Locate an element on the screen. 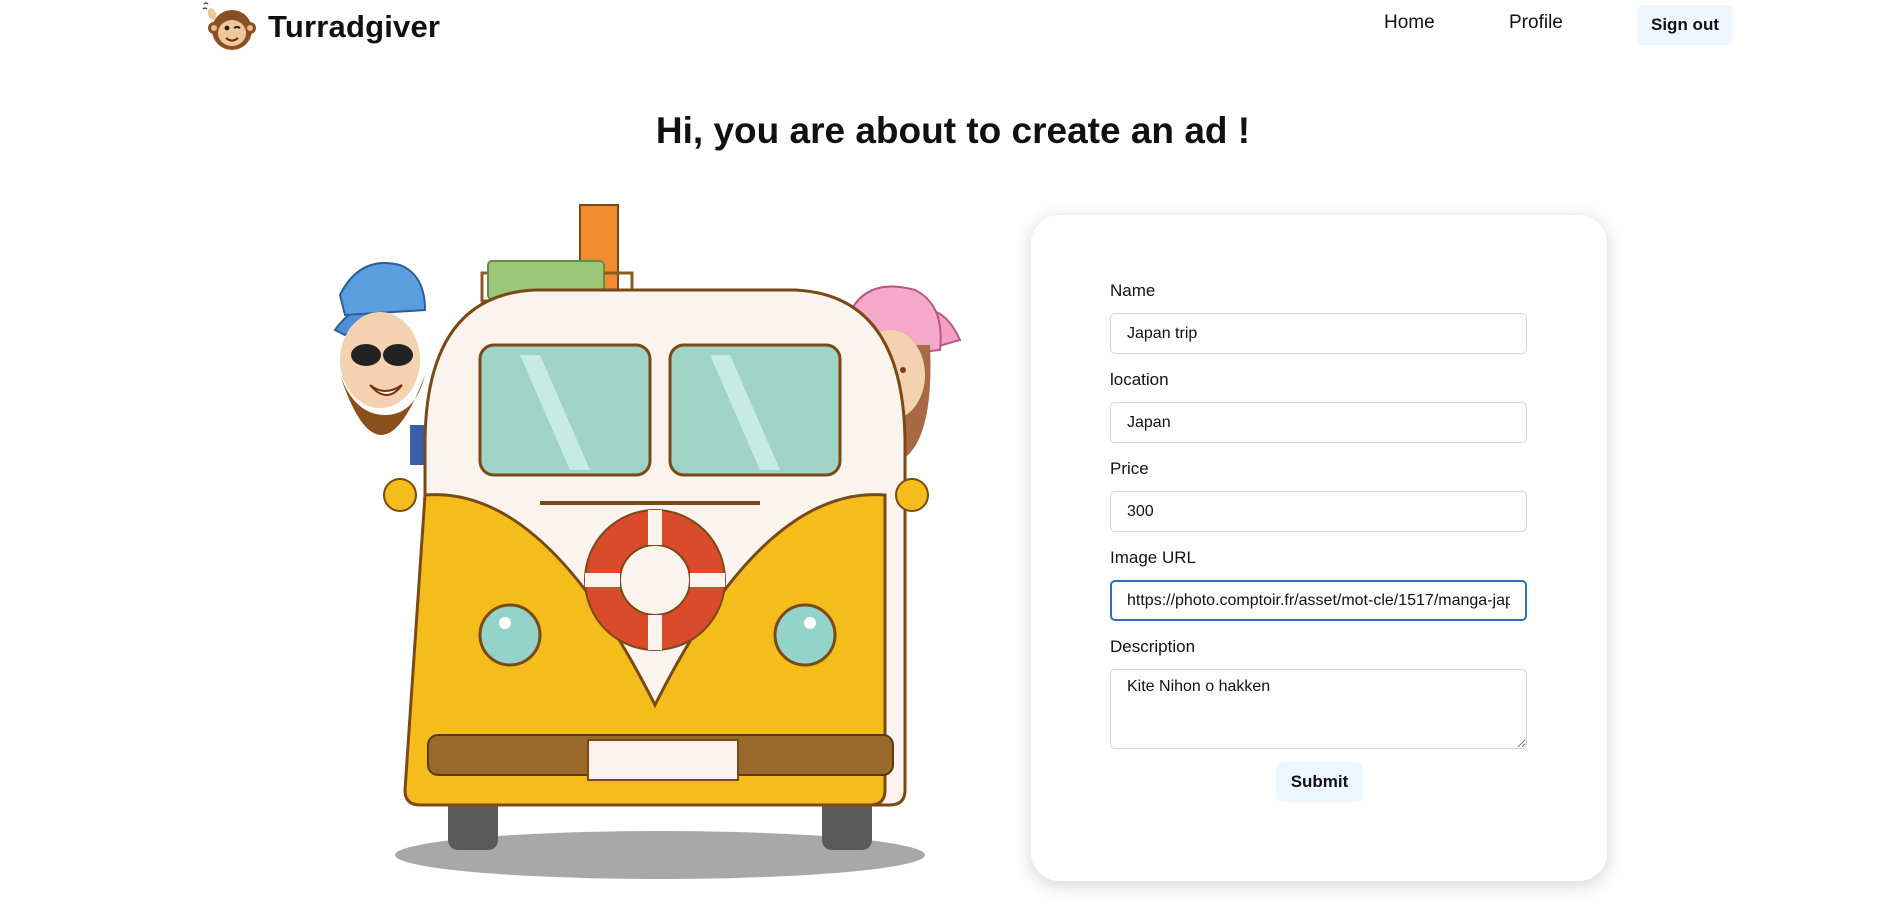  brand: Turradgiver is located at coordinates (320, 27).